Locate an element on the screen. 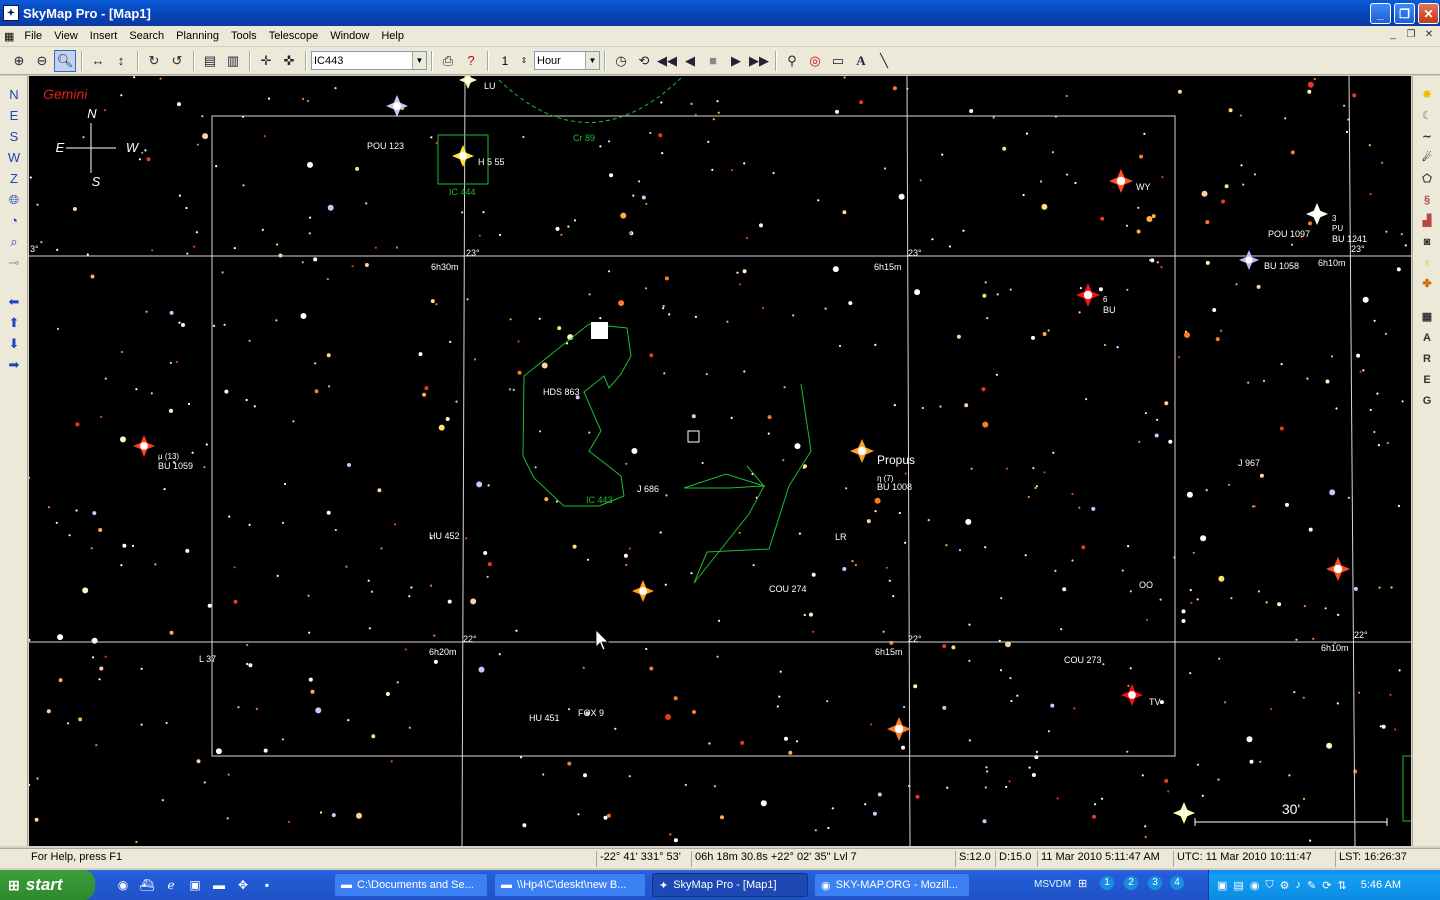 This screenshot has height=900, width=1440. menu-tools: Tools is located at coordinates (244, 36).